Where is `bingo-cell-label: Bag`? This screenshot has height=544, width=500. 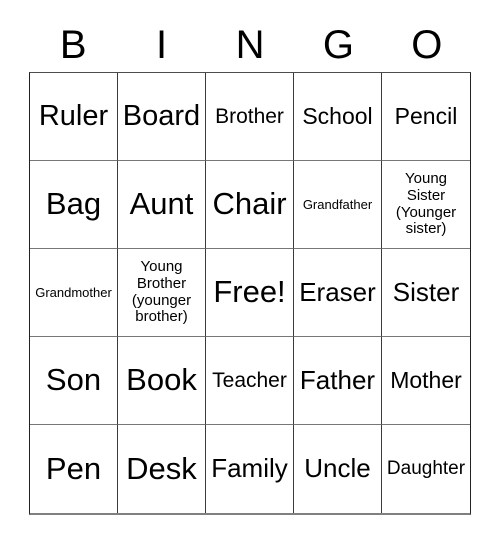
bingo-cell-label: Bag is located at coordinates (73, 204).